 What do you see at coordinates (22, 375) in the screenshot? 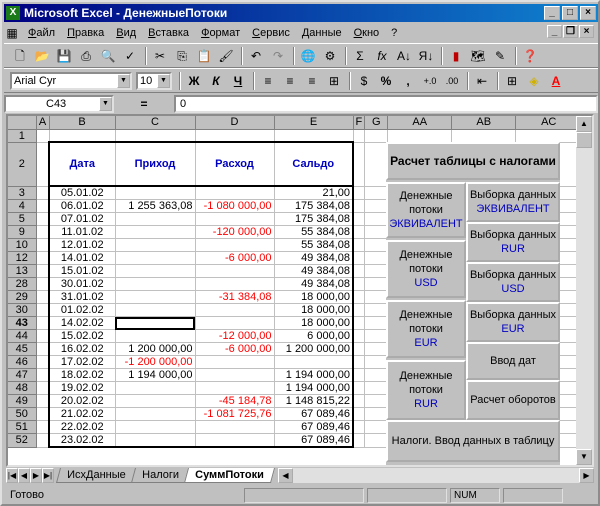
I see `row-header: 47` at bounding box center [22, 375].